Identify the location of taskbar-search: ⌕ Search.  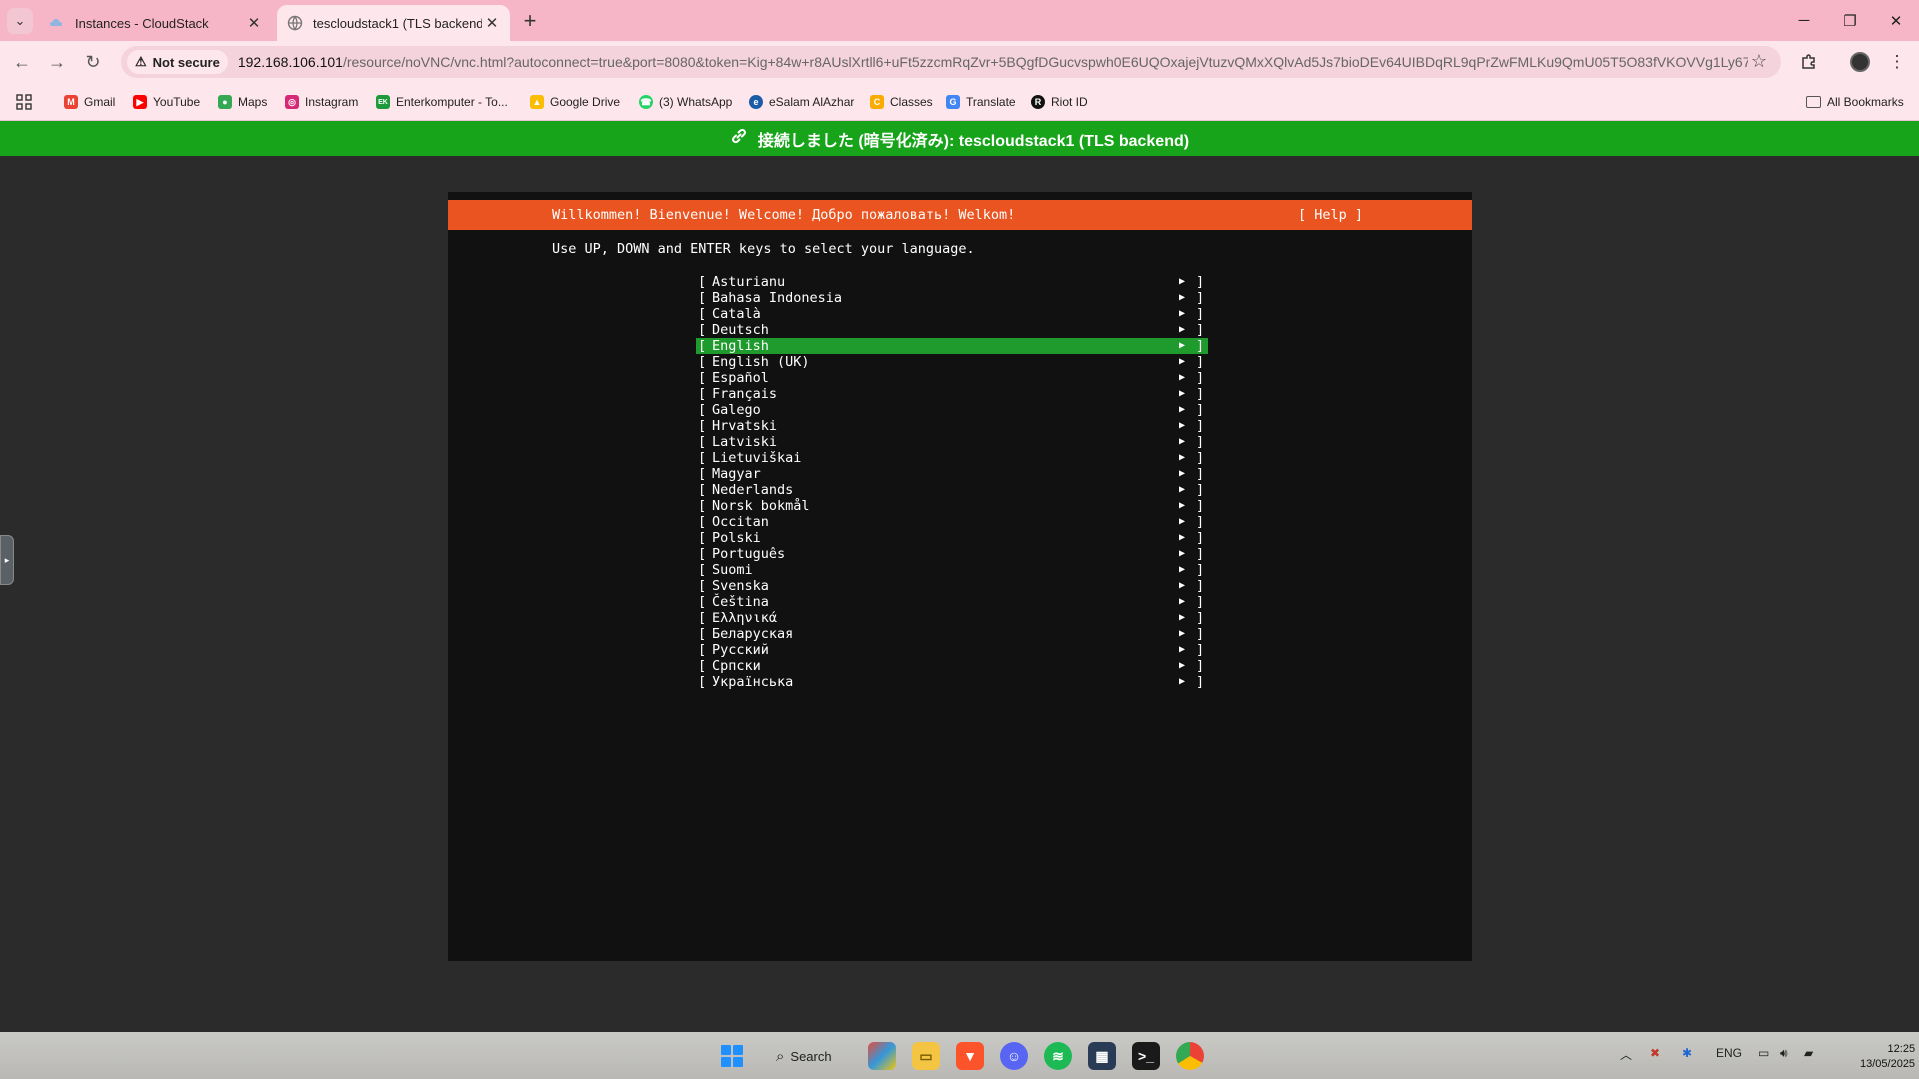
(804, 1056).